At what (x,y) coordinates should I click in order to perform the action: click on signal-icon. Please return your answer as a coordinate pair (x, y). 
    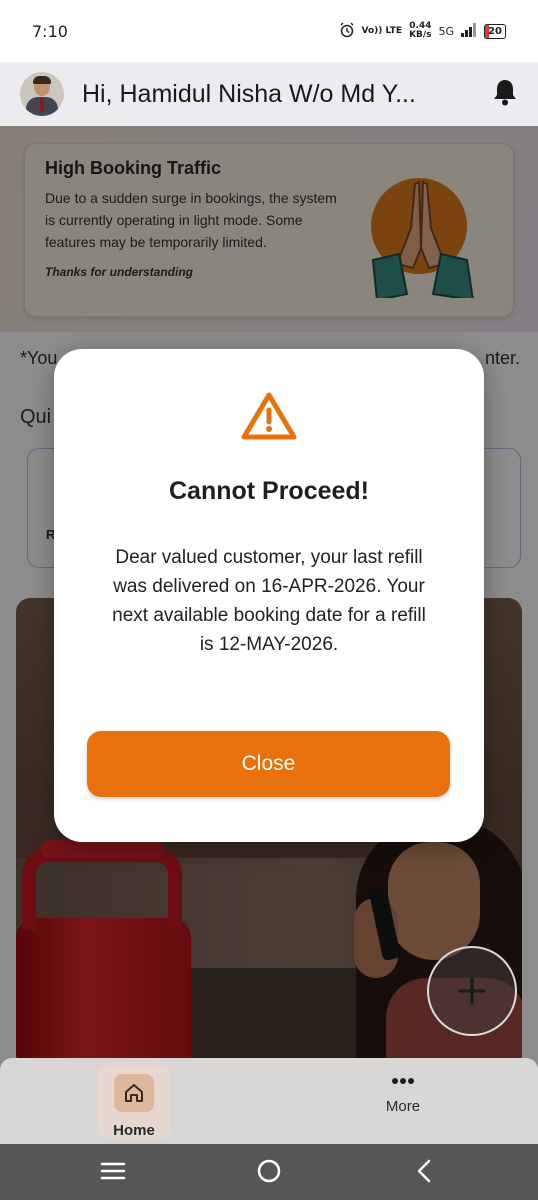
    Looking at the image, I should click on (469, 31).